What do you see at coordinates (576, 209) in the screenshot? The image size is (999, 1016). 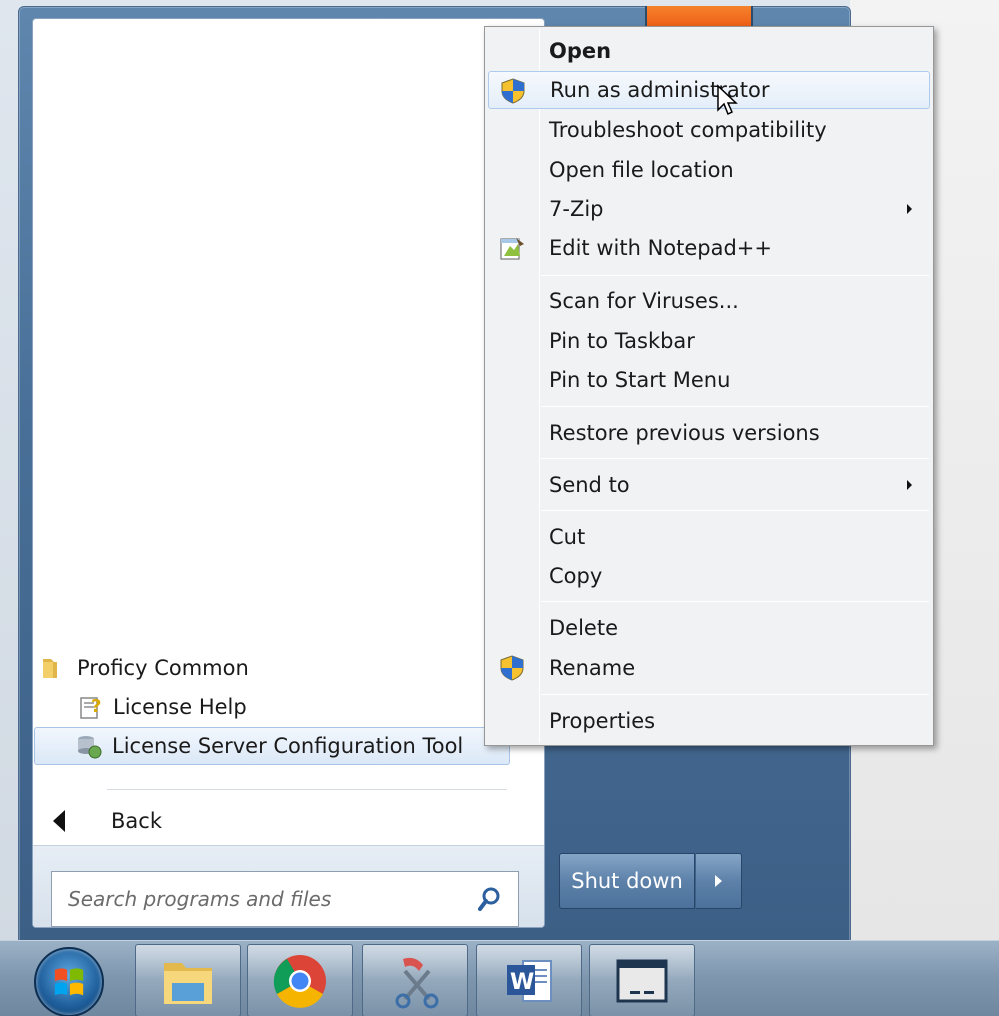 I see `menu-item-label: 7-Zip` at bounding box center [576, 209].